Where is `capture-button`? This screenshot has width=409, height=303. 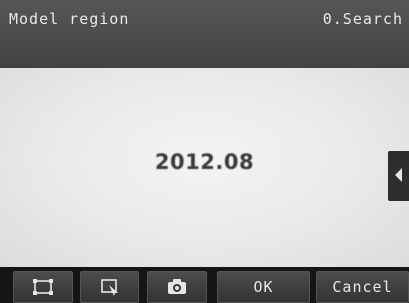
capture-button is located at coordinates (177, 287).